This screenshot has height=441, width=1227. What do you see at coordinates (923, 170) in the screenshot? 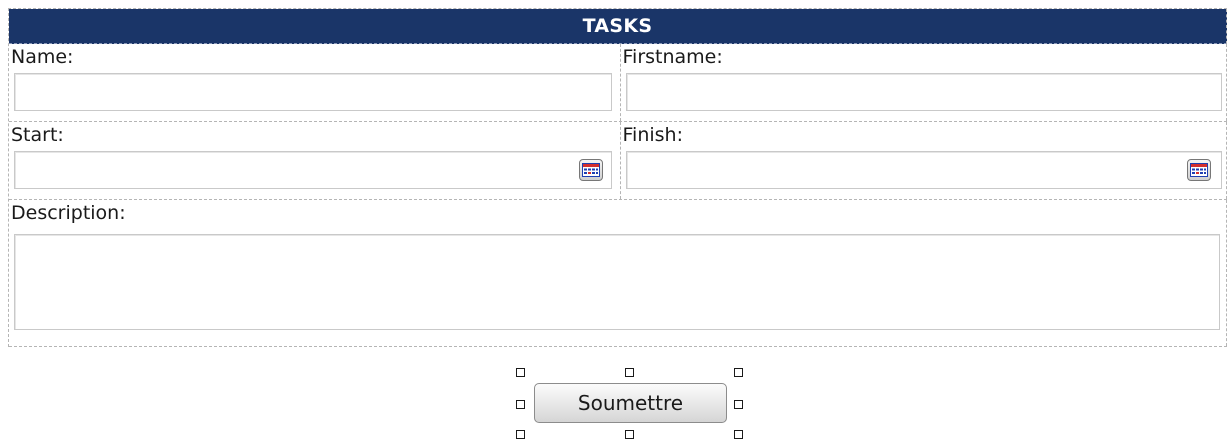
I see `finish-date-input` at bounding box center [923, 170].